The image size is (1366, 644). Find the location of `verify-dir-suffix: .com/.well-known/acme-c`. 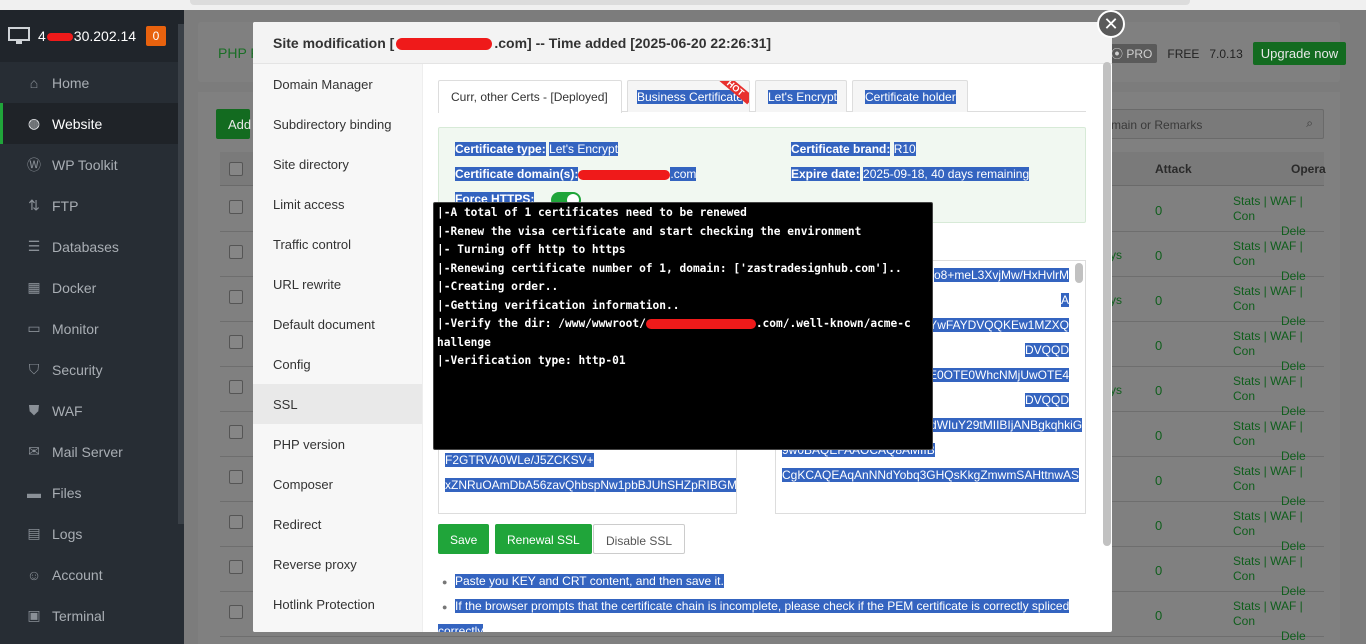

verify-dir-suffix: .com/.well-known/acme-c is located at coordinates (833, 323).